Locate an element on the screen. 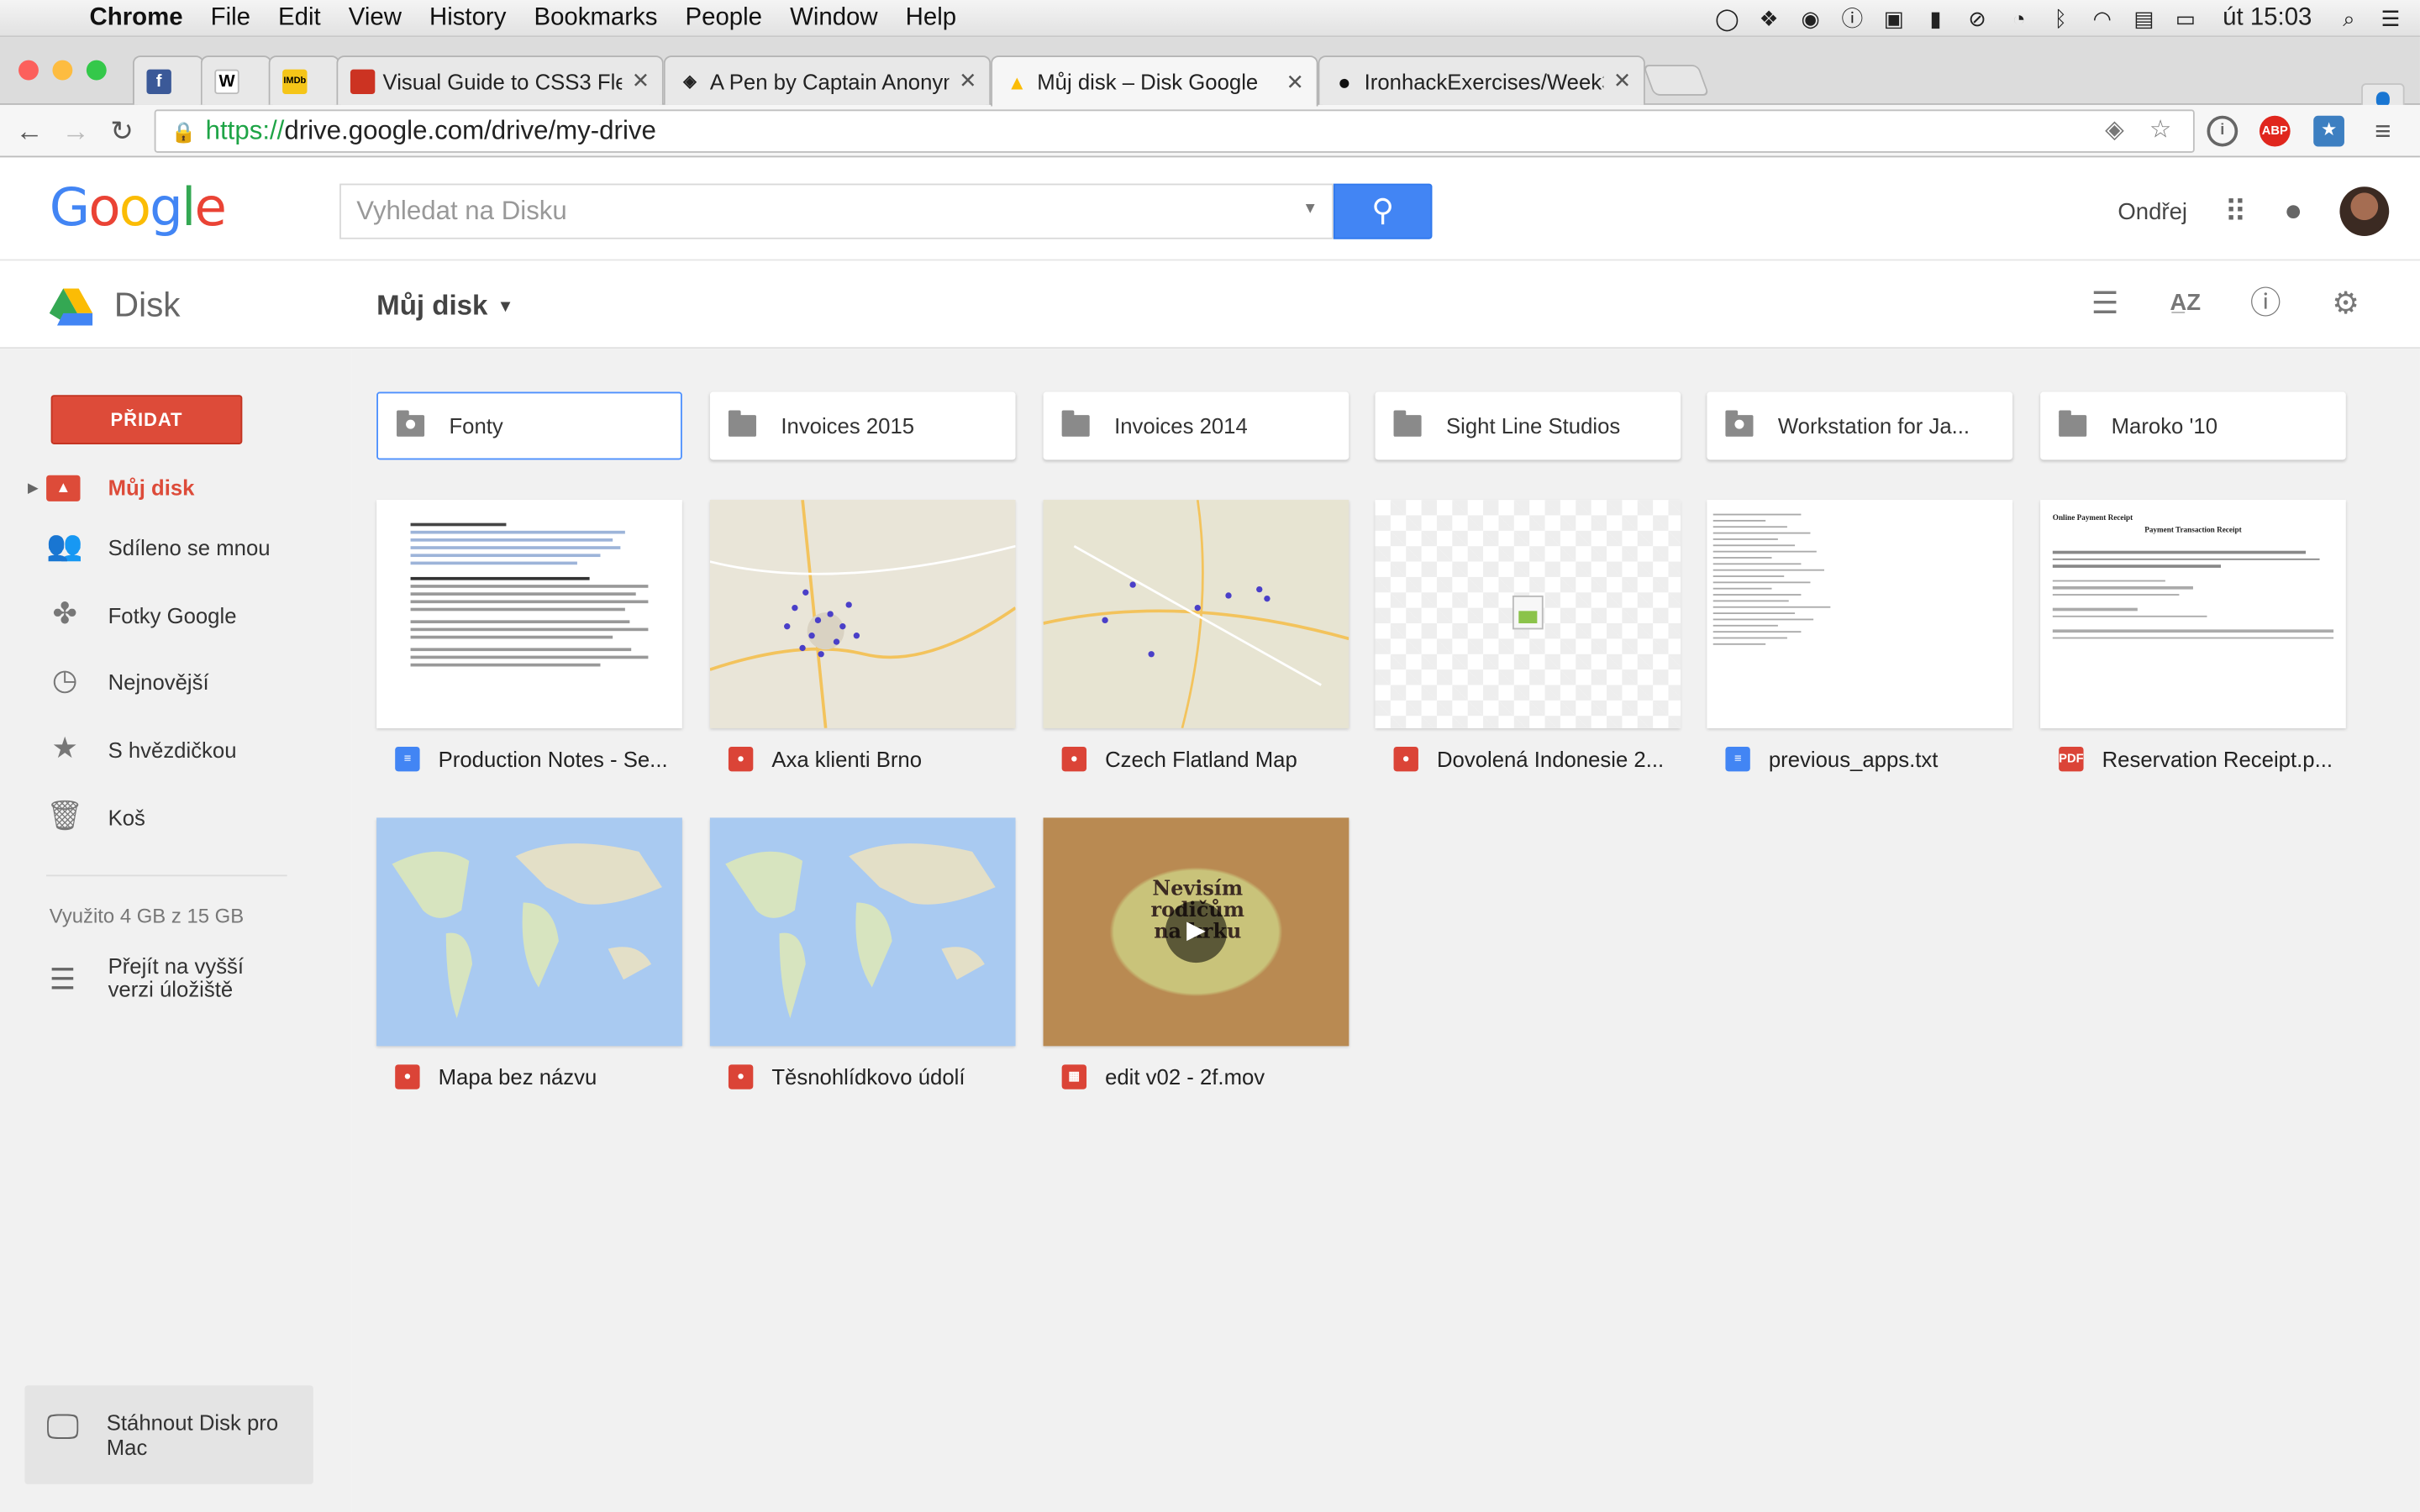 This screenshot has width=2420, height=1512. creative-cloud-icon: ◉ is located at coordinates (1810, 18).